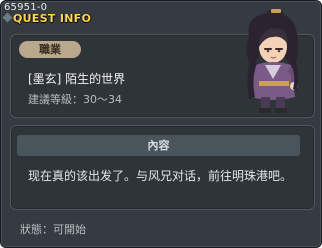  What do you see at coordinates (158, 145) in the screenshot?
I see `content-header: 內容` at bounding box center [158, 145].